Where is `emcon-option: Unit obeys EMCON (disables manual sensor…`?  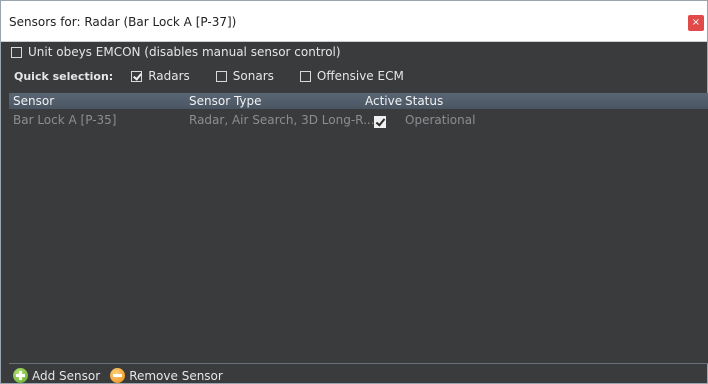
emcon-option: Unit obeys EMCON (disables manual sensor… is located at coordinates (176, 52).